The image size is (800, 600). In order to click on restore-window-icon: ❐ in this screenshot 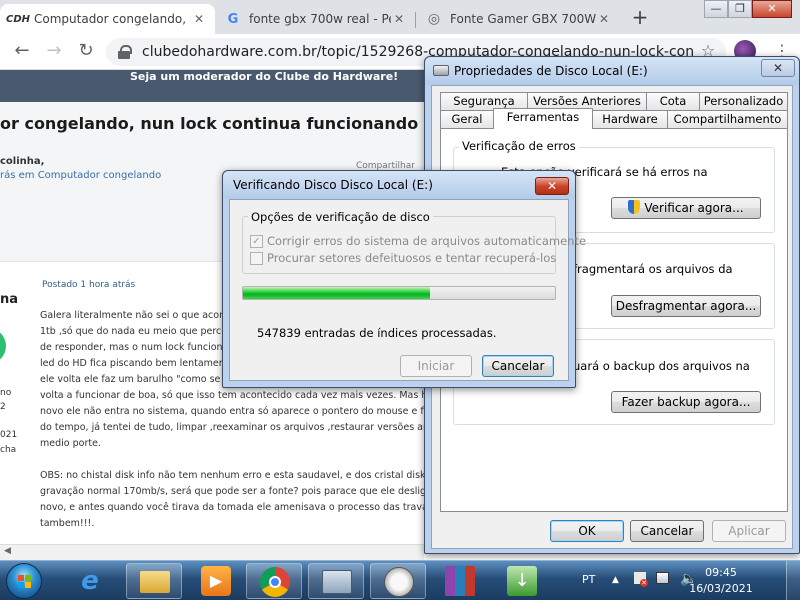, I will do `click(740, 9)`.